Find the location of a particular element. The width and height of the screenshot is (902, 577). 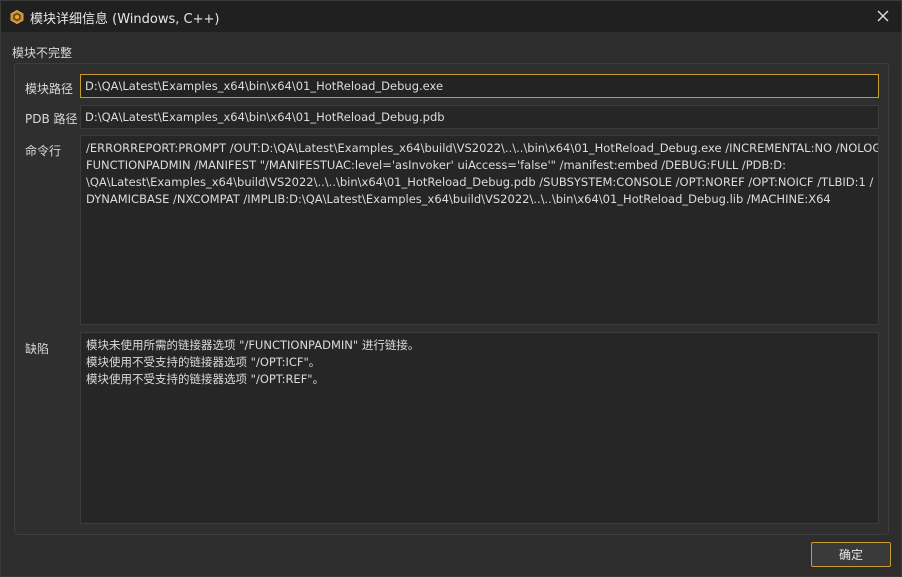

pdb-path-label: PDB 路径 is located at coordinates (51, 119).